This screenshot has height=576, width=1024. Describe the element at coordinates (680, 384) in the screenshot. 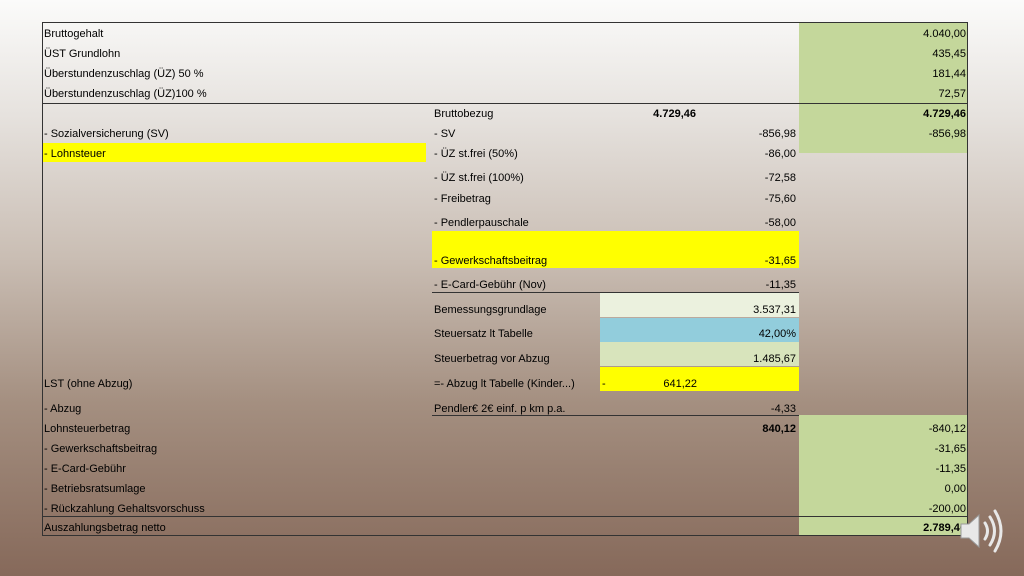

I see `lst-value: 641,22` at that location.